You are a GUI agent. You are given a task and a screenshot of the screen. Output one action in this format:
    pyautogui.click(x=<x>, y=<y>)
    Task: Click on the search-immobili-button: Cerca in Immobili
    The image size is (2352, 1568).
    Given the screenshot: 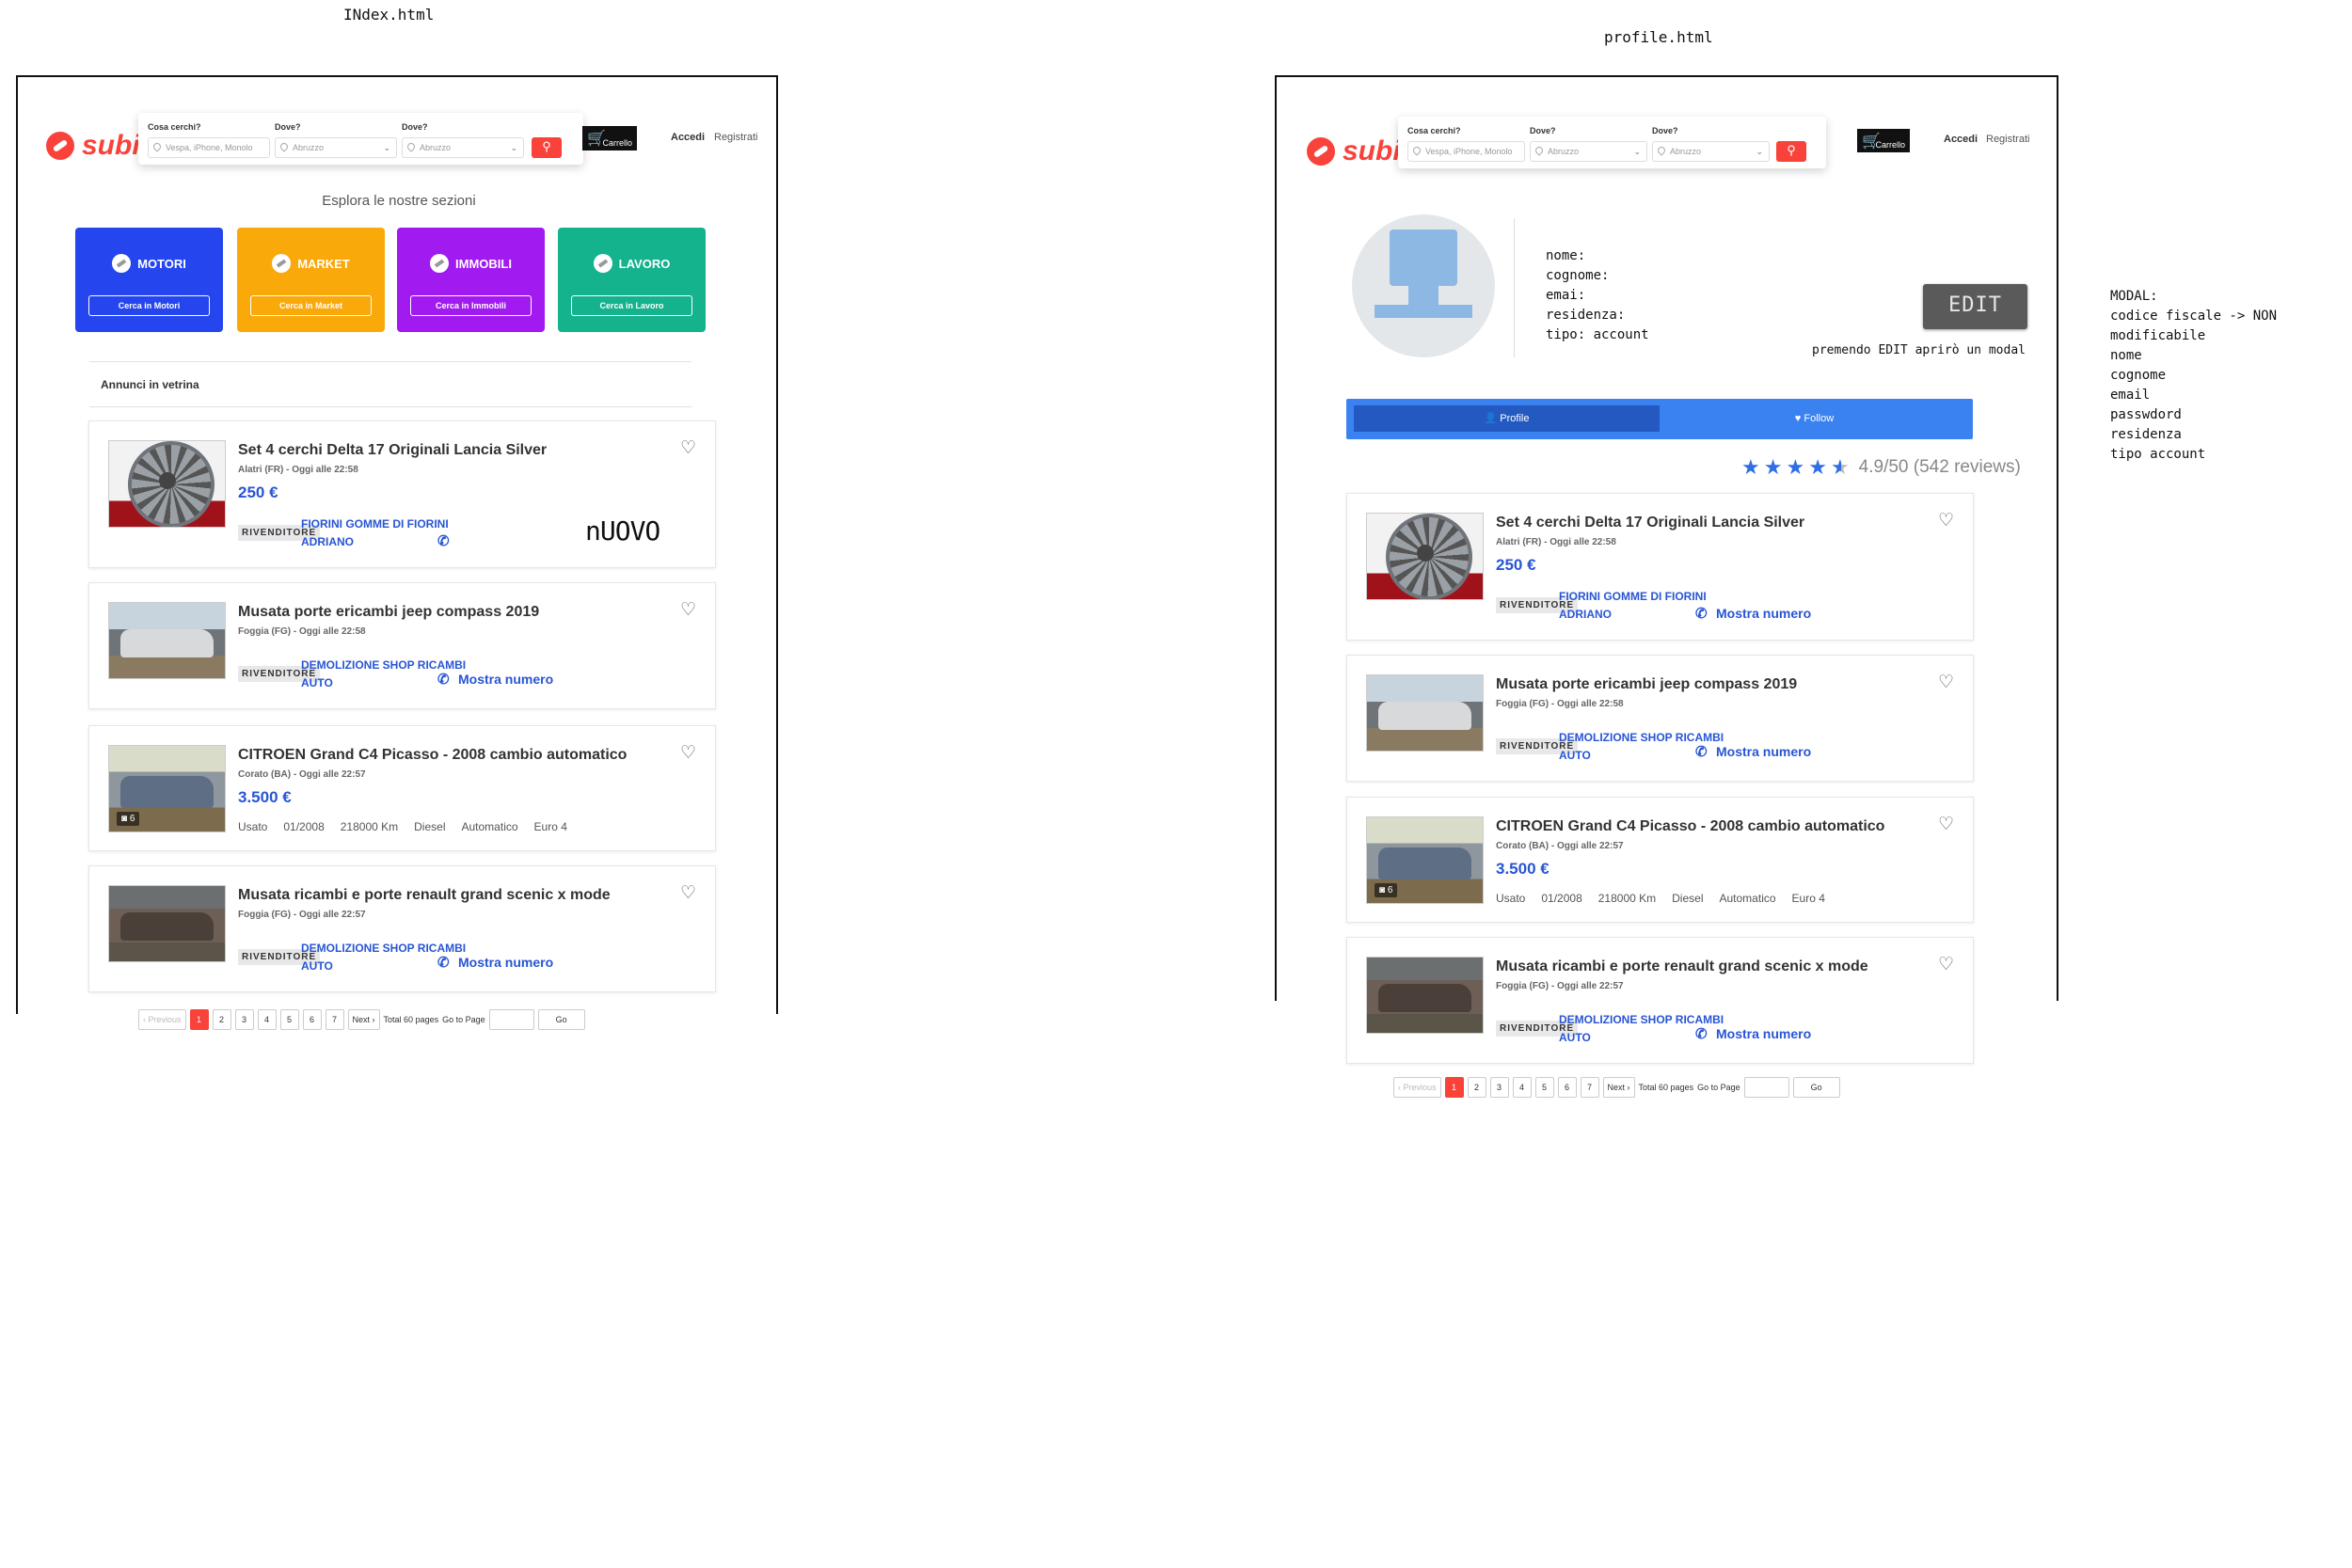 What is the action you would take?
    pyautogui.click(x=471, y=305)
    